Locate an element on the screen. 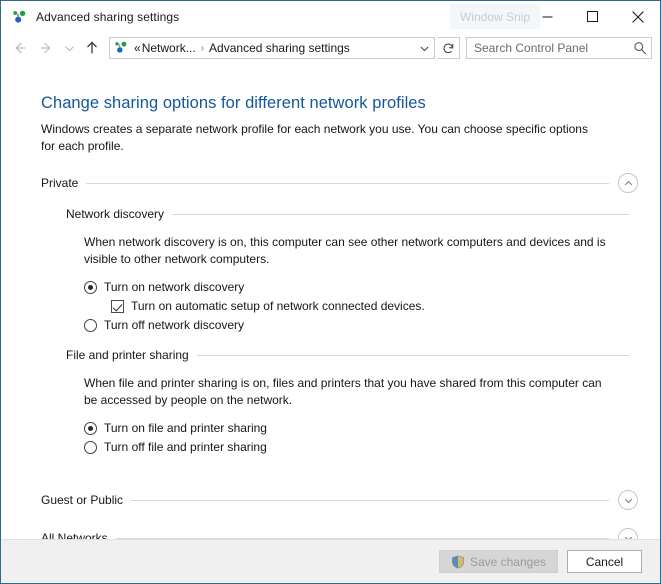 This screenshot has height=584, width=661. checkbox-automatic-setup is located at coordinates (117, 306).